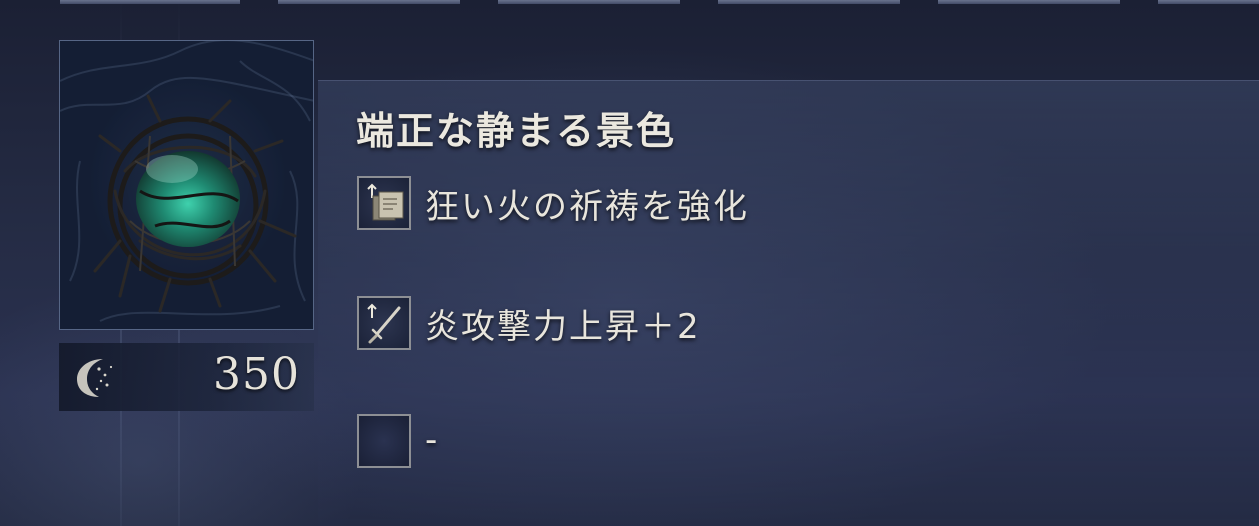 The image size is (1259, 526). What do you see at coordinates (516, 131) in the screenshot?
I see `item-title: 端正な静まる景色` at bounding box center [516, 131].